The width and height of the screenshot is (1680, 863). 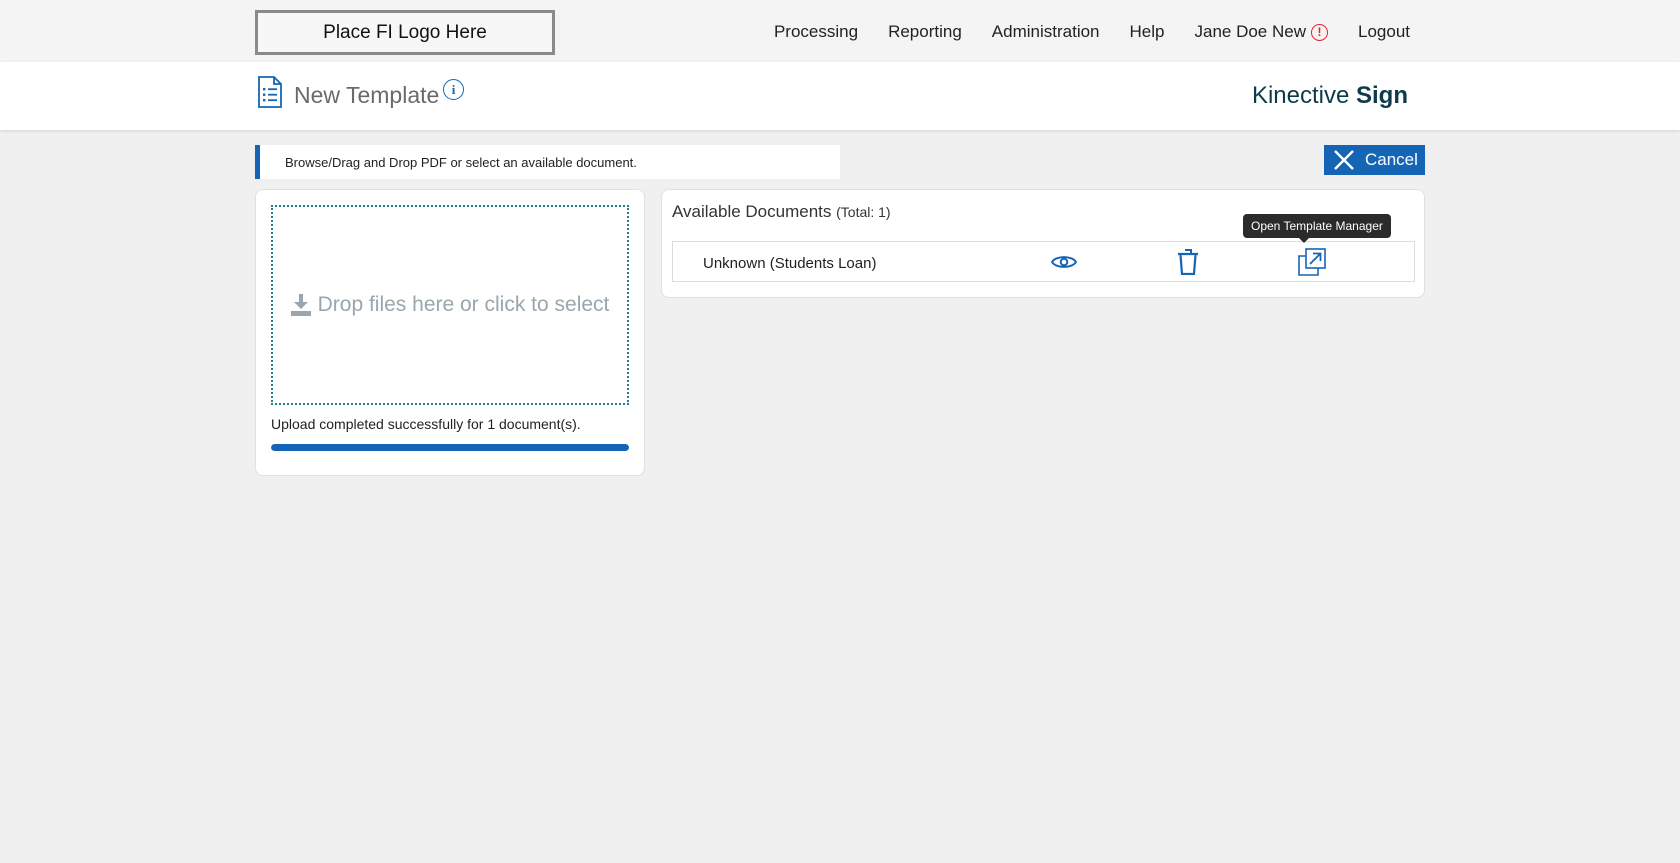 What do you see at coordinates (300, 305) in the screenshot?
I see `download-icon` at bounding box center [300, 305].